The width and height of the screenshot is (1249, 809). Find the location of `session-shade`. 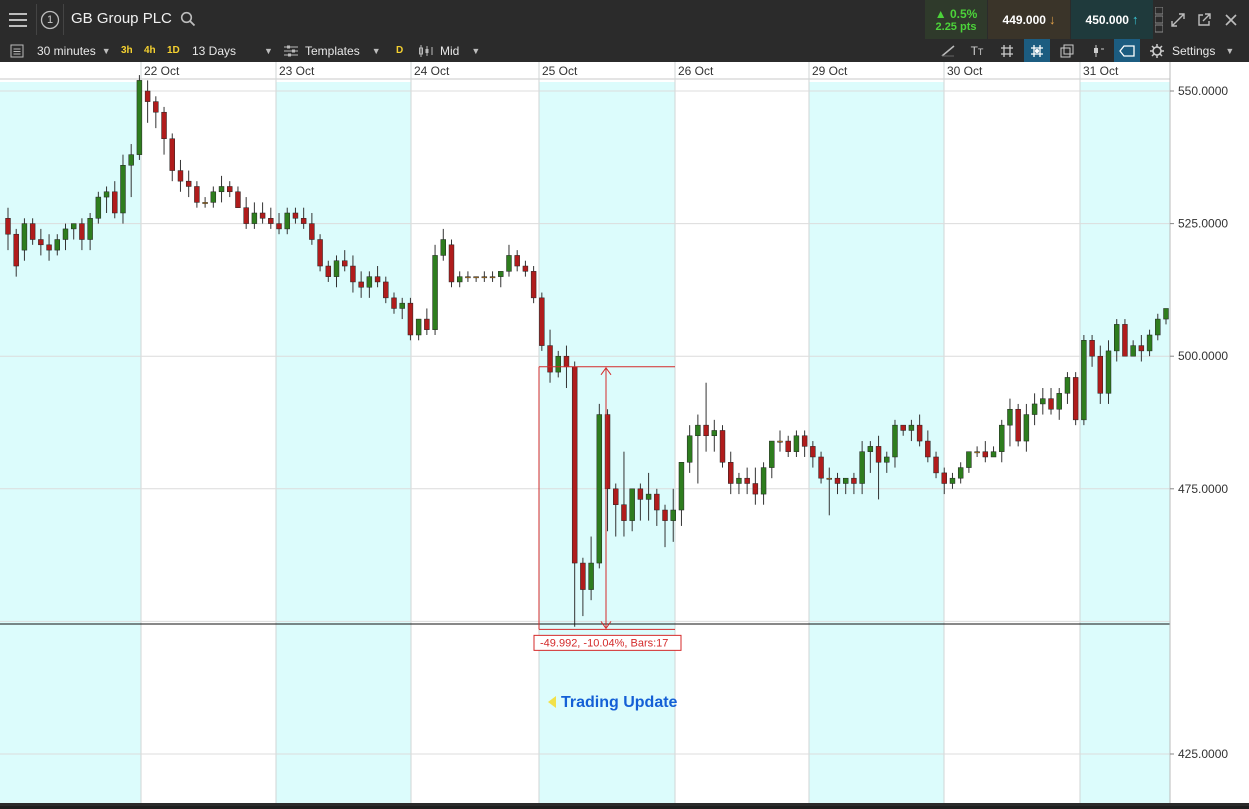

session-shade is located at coordinates (343, 443).